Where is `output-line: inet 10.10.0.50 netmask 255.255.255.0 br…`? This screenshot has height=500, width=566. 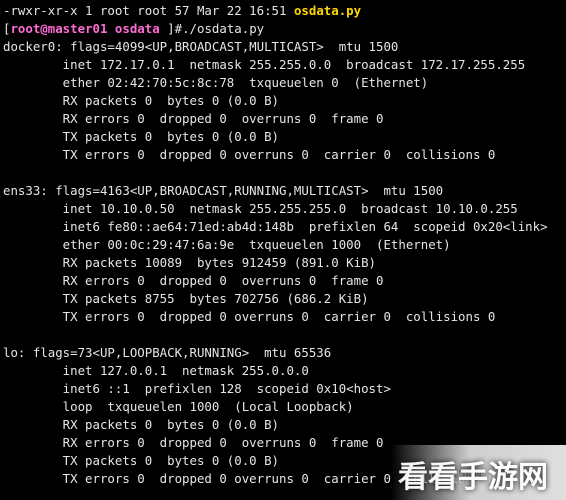
output-line: inet 10.10.0.50 netmask 255.255.255.0 br… is located at coordinates (260, 208).